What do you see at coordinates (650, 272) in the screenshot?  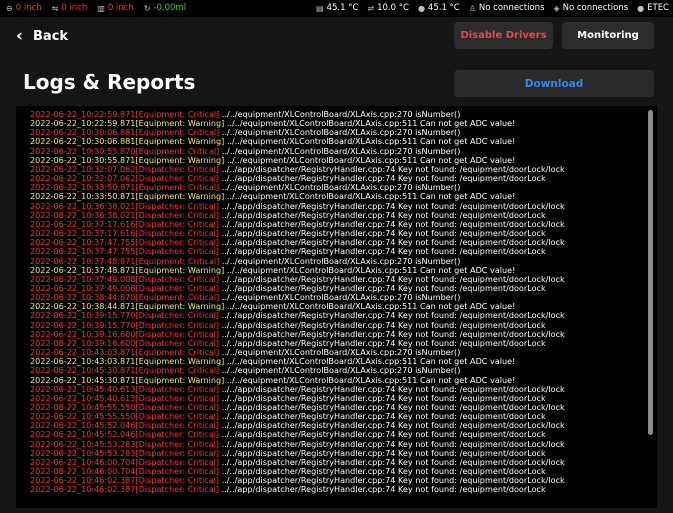 I see `log-scrollbar` at bounding box center [650, 272].